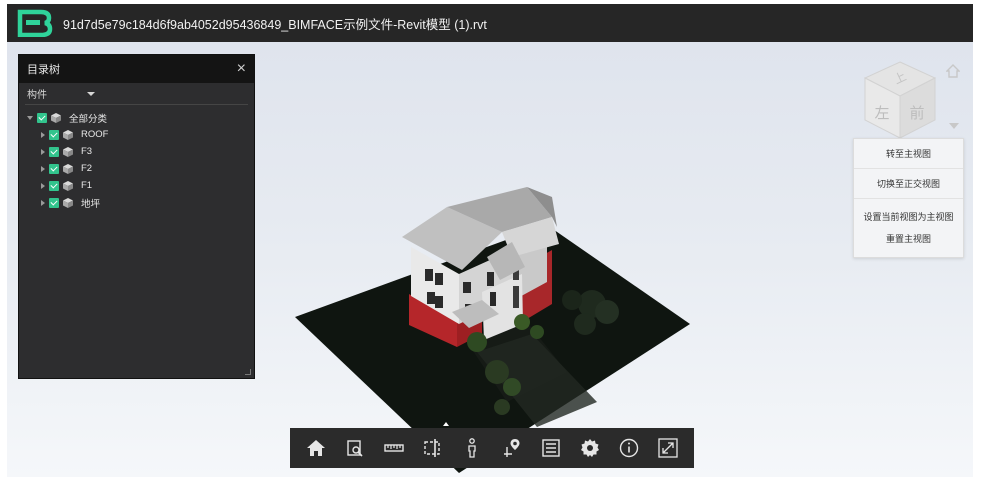 This screenshot has height=483, width=983. What do you see at coordinates (37, 95) in the screenshot?
I see `tree-filter-value: 构件` at bounding box center [37, 95].